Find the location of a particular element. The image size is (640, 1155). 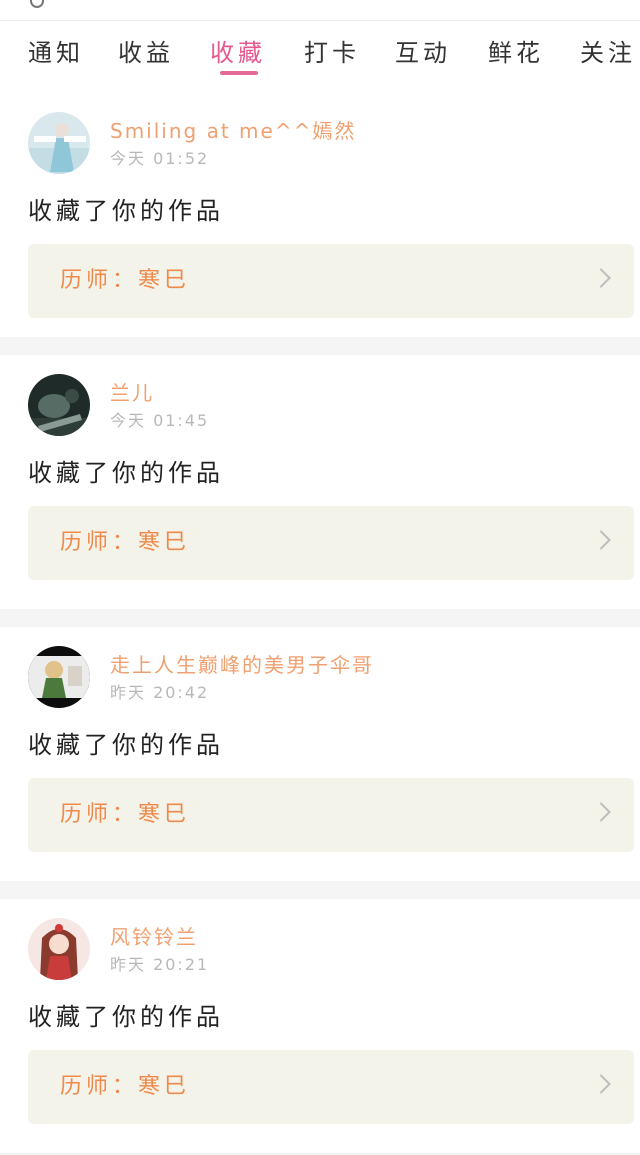

username: 兰儿 is located at coordinates (132, 391).